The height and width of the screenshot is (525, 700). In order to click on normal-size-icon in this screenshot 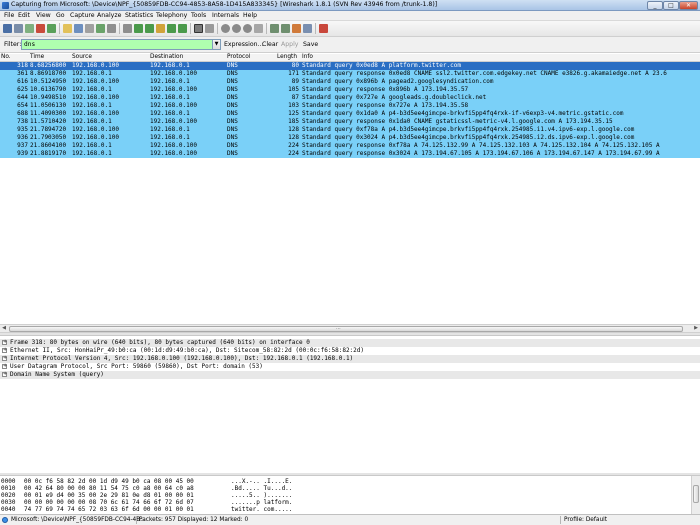, I will do `click(247, 28)`.